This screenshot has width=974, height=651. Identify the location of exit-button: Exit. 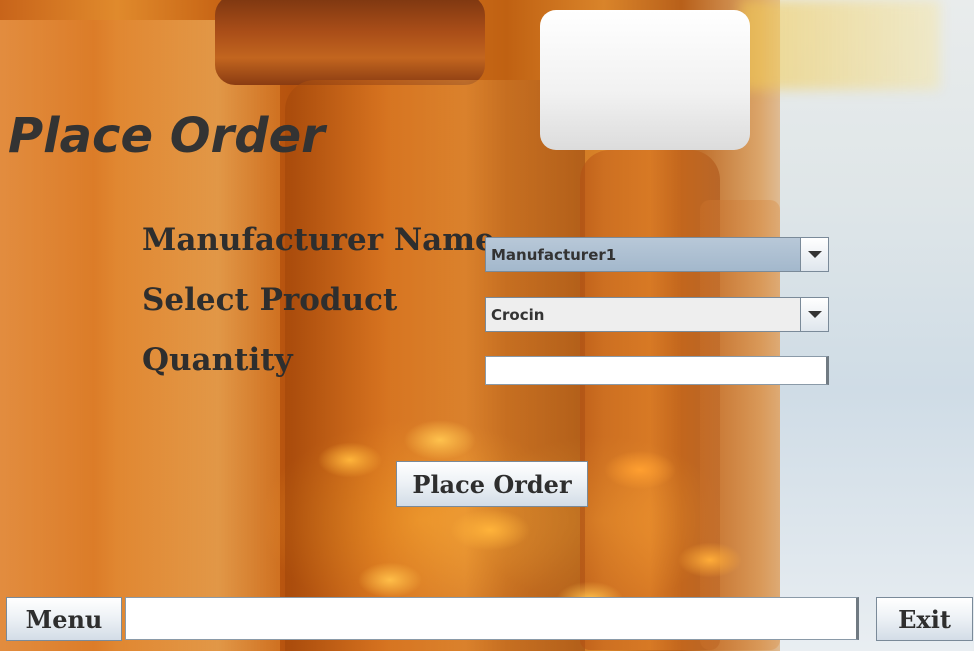
(924, 619).